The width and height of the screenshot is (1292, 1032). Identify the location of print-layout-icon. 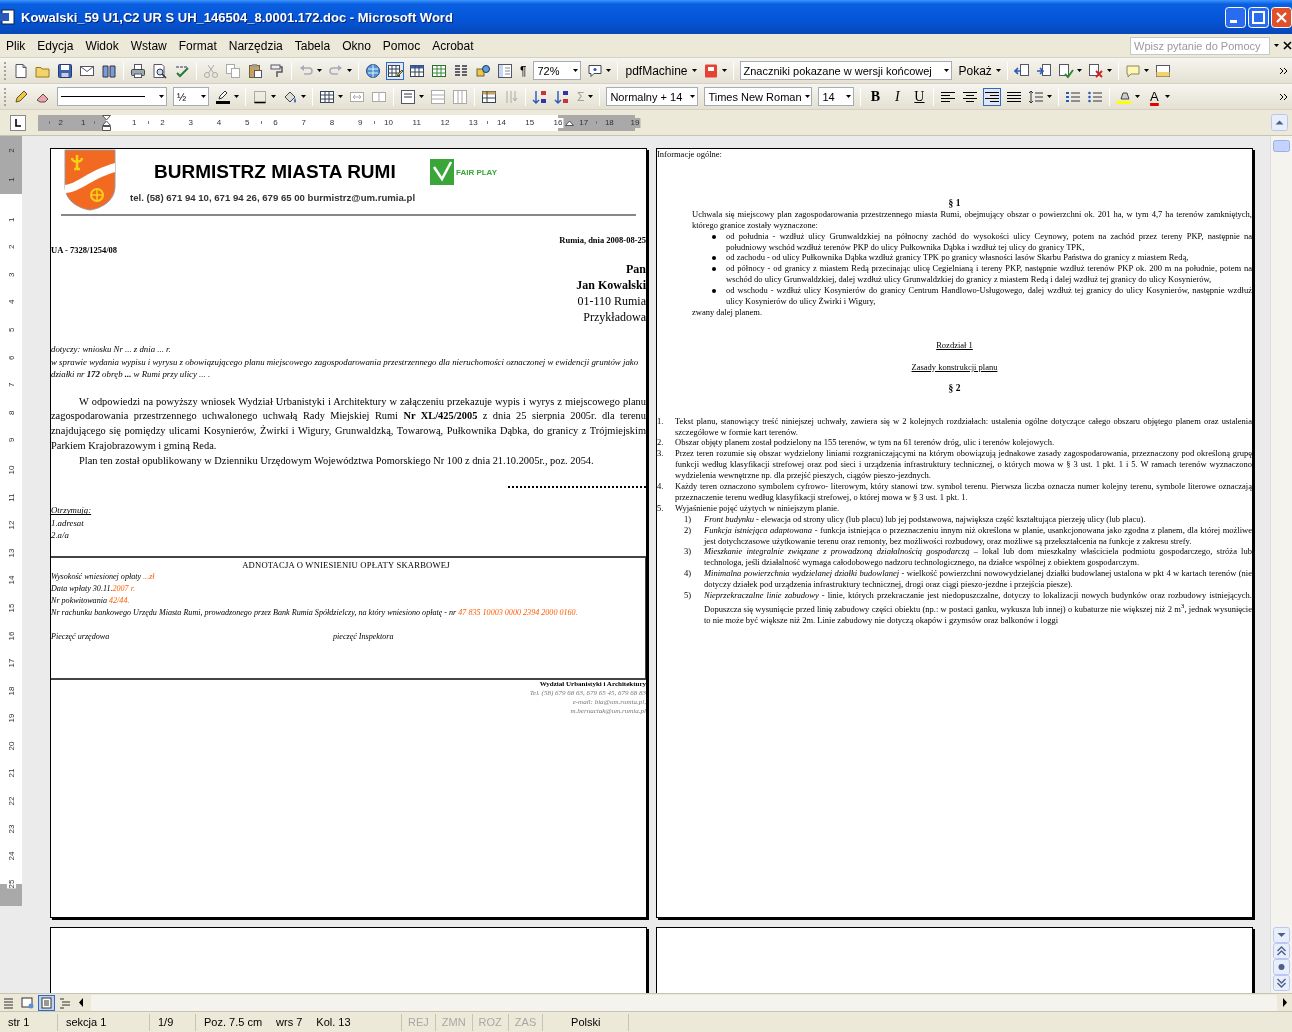
(46, 1002).